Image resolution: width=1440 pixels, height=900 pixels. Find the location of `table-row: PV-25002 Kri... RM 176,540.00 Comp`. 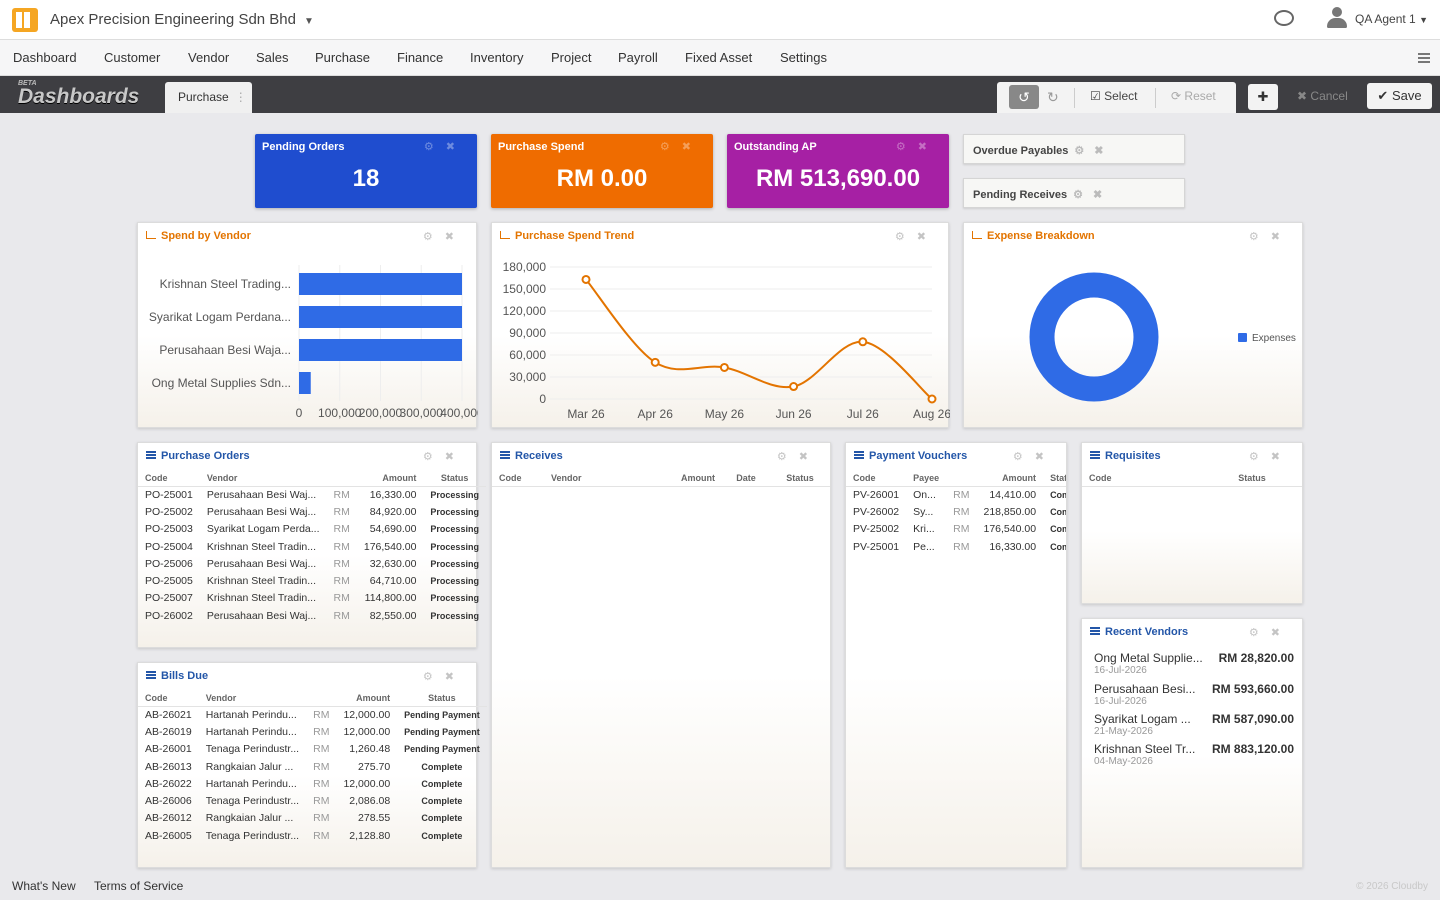

table-row: PV-25002 Kri... RM 176,540.00 Comp is located at coordinates (956, 529).